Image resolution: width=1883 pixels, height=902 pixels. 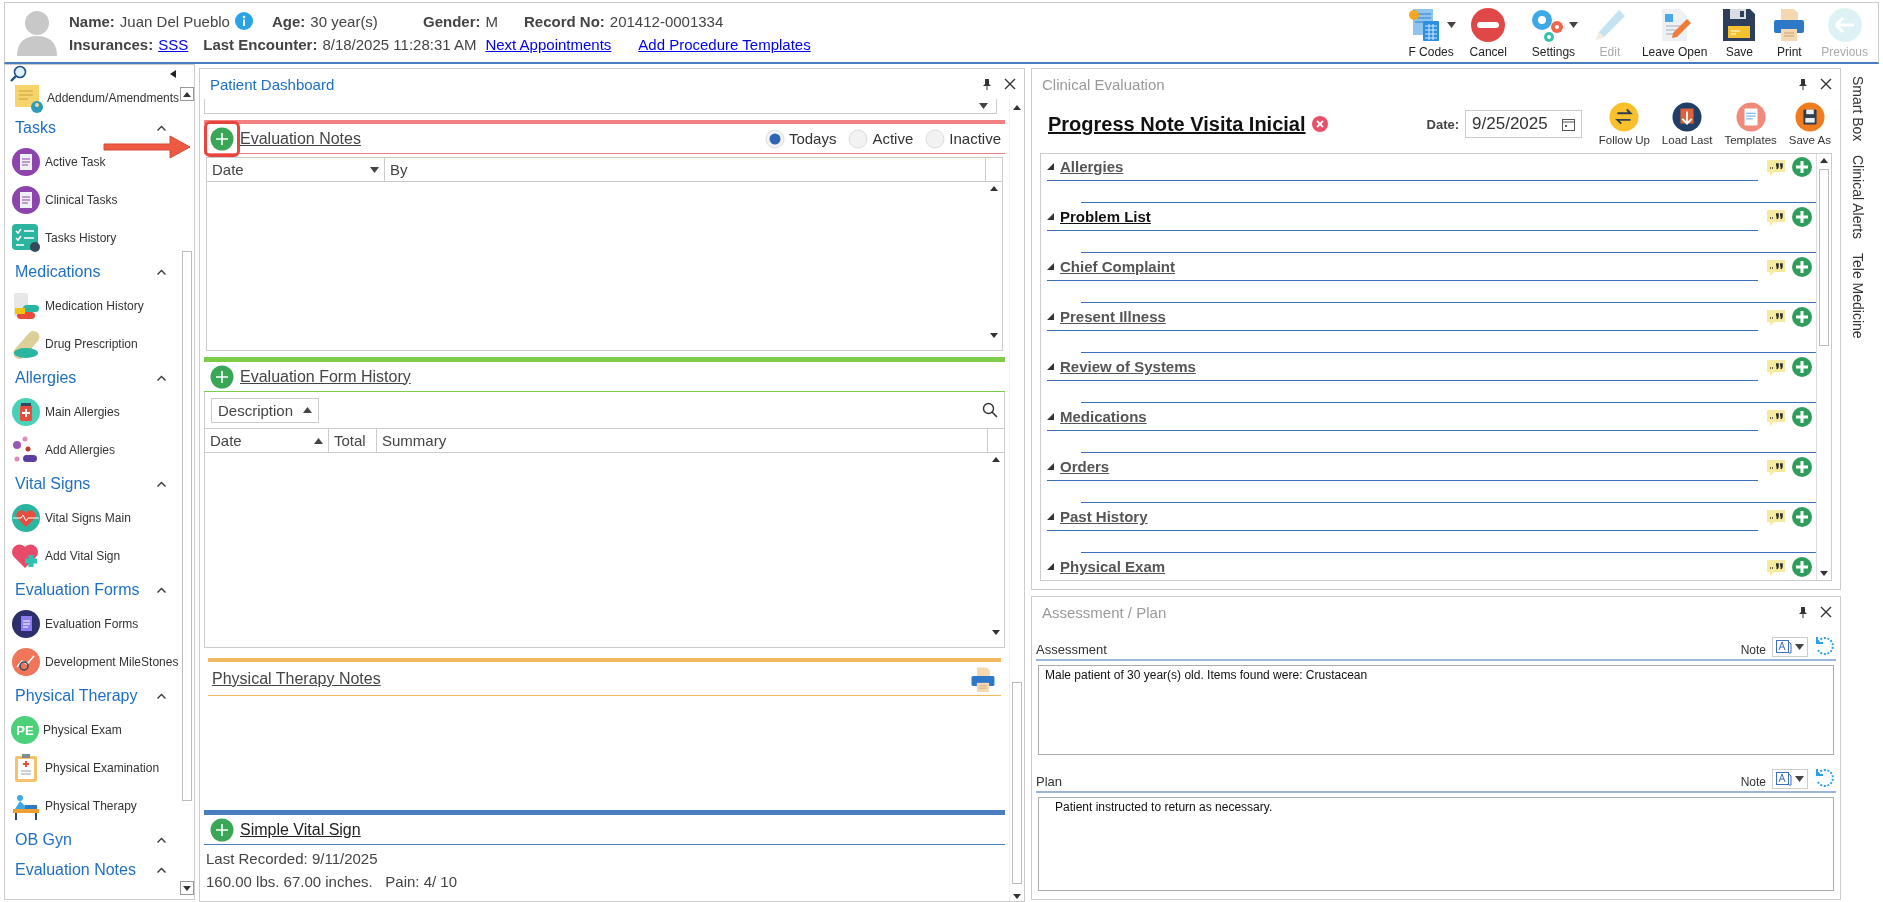 What do you see at coordinates (724, 44) in the screenshot?
I see `link: Add Procedure Templates` at bounding box center [724, 44].